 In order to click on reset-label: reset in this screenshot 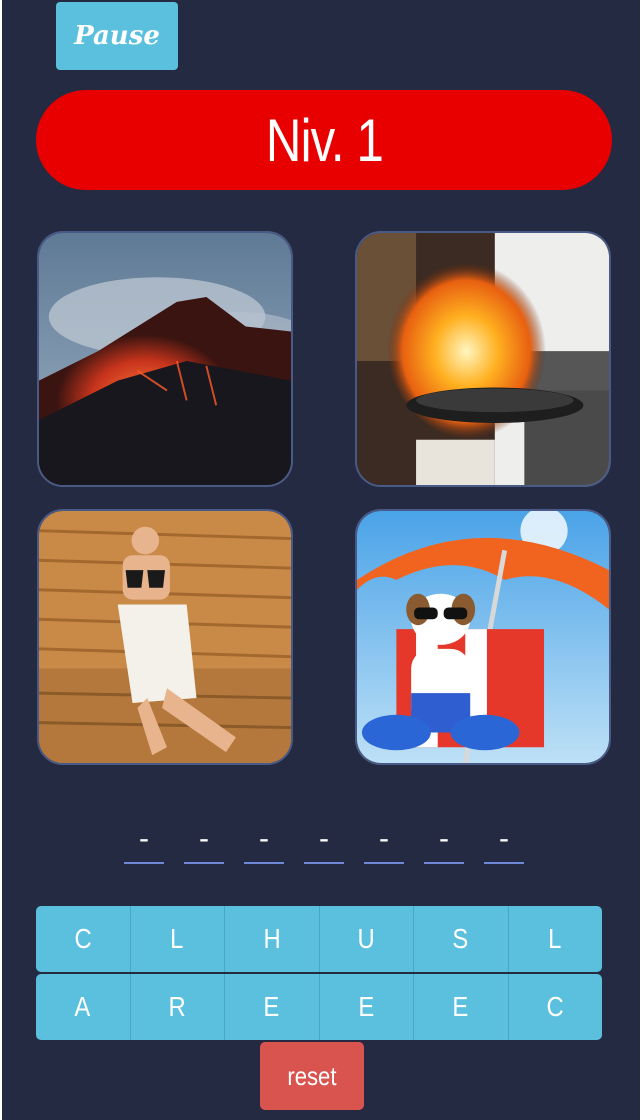, I will do `click(312, 1075)`.